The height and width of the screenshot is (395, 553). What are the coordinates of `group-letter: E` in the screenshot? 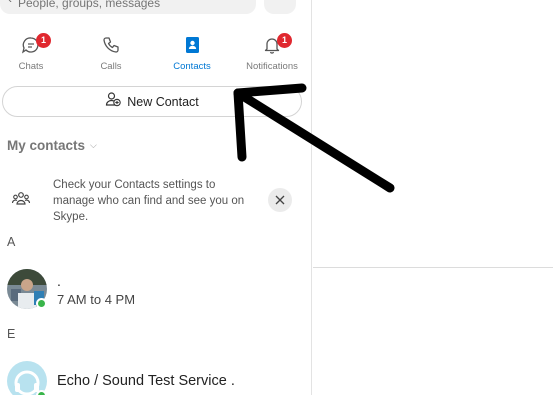 It's located at (11, 334).